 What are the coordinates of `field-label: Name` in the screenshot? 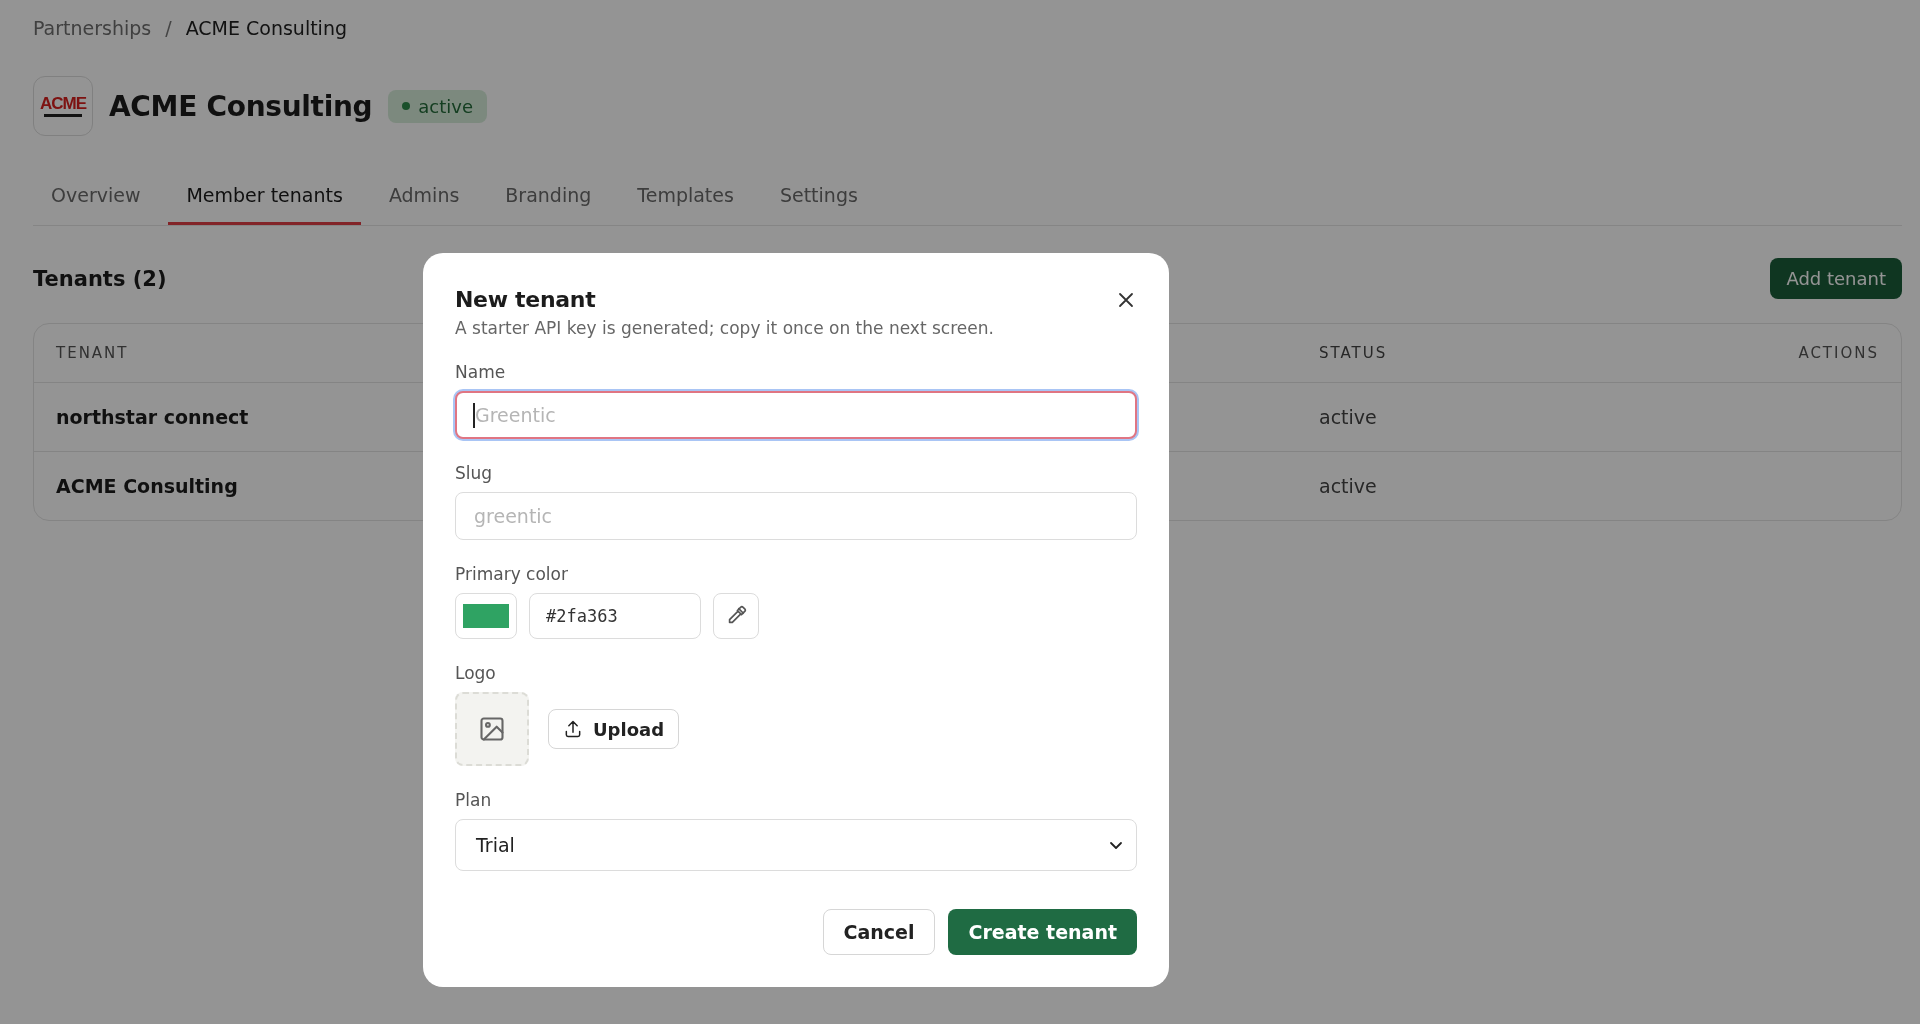 It's located at (481, 372).